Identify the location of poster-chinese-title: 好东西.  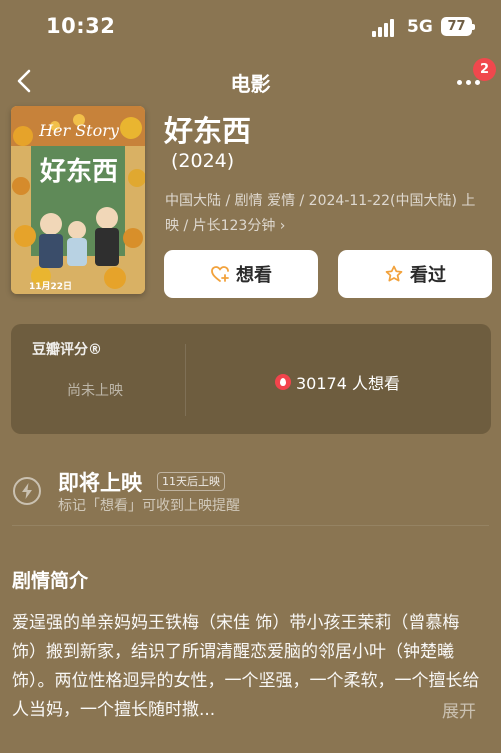
(78, 171).